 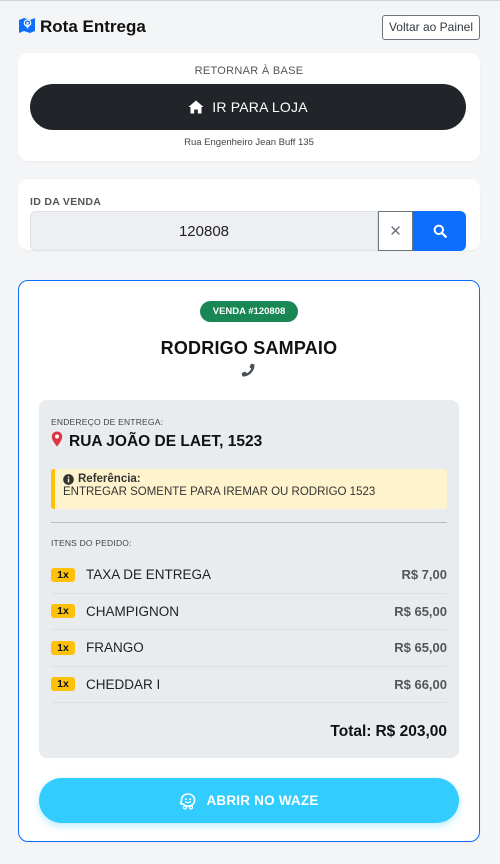 What do you see at coordinates (351, 731) in the screenshot?
I see `total-label: Total:` at bounding box center [351, 731].